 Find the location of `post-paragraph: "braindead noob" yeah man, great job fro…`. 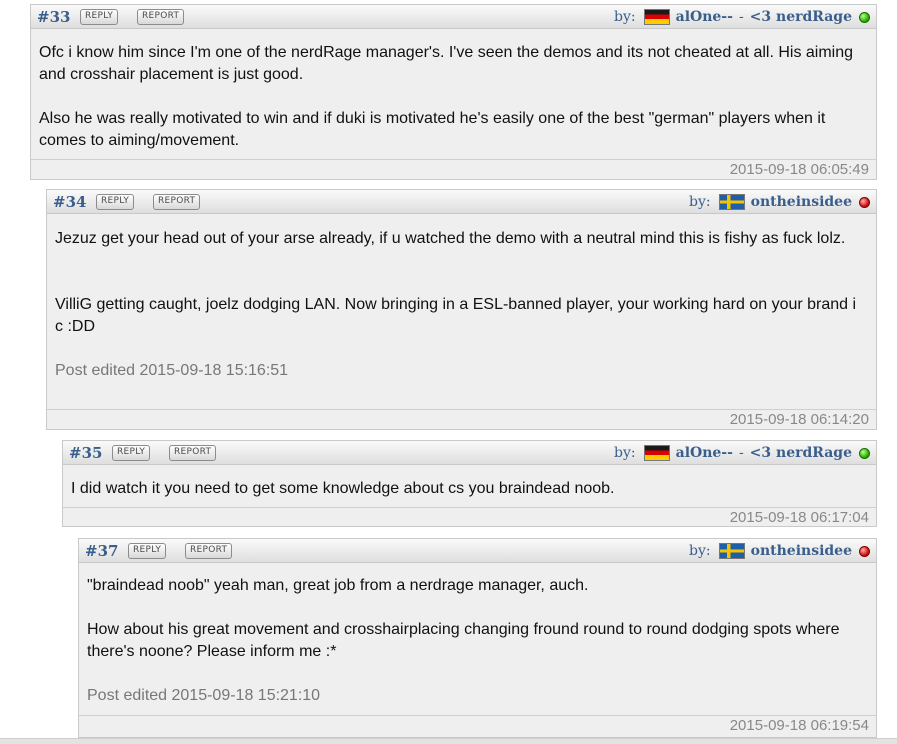

post-paragraph: "braindead noob" yeah man, great job fro… is located at coordinates (338, 585).